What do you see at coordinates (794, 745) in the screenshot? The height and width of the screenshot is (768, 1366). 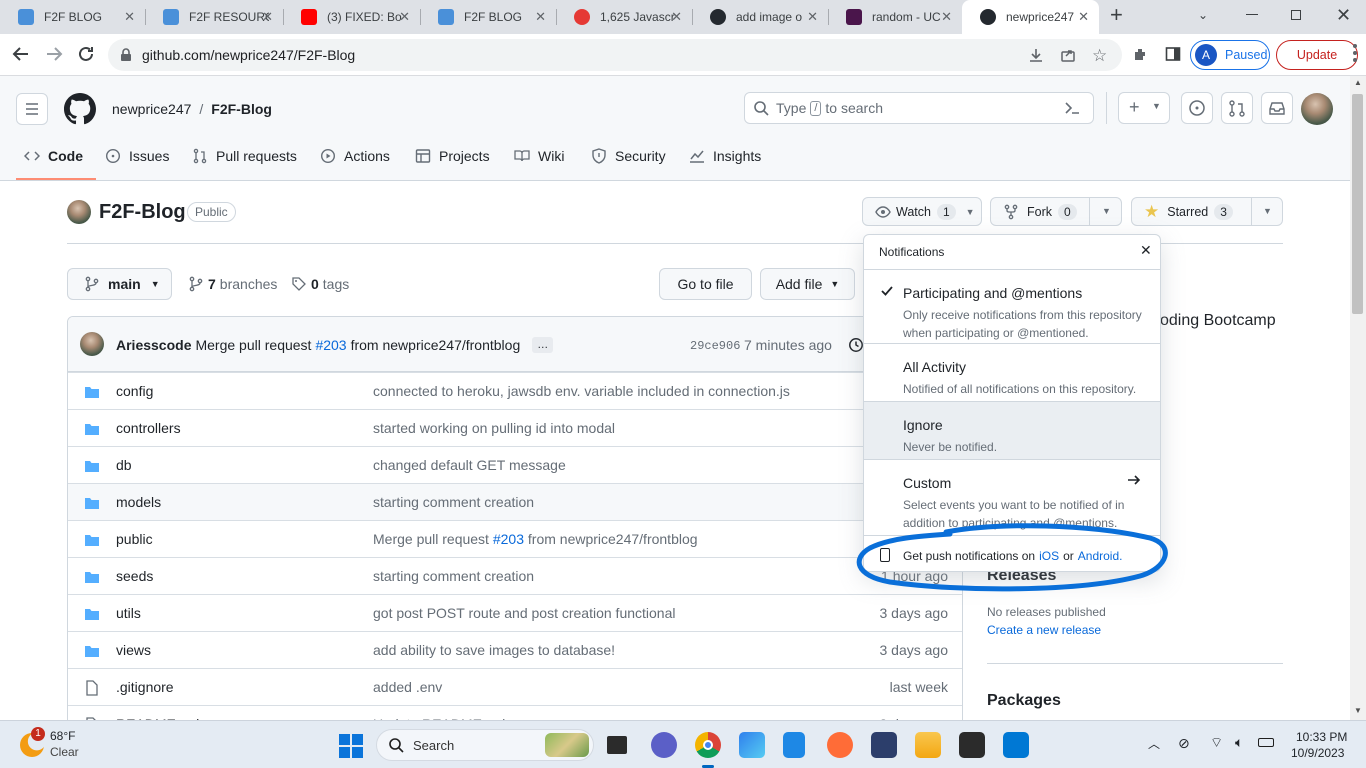 I see `notes-app-icon` at bounding box center [794, 745].